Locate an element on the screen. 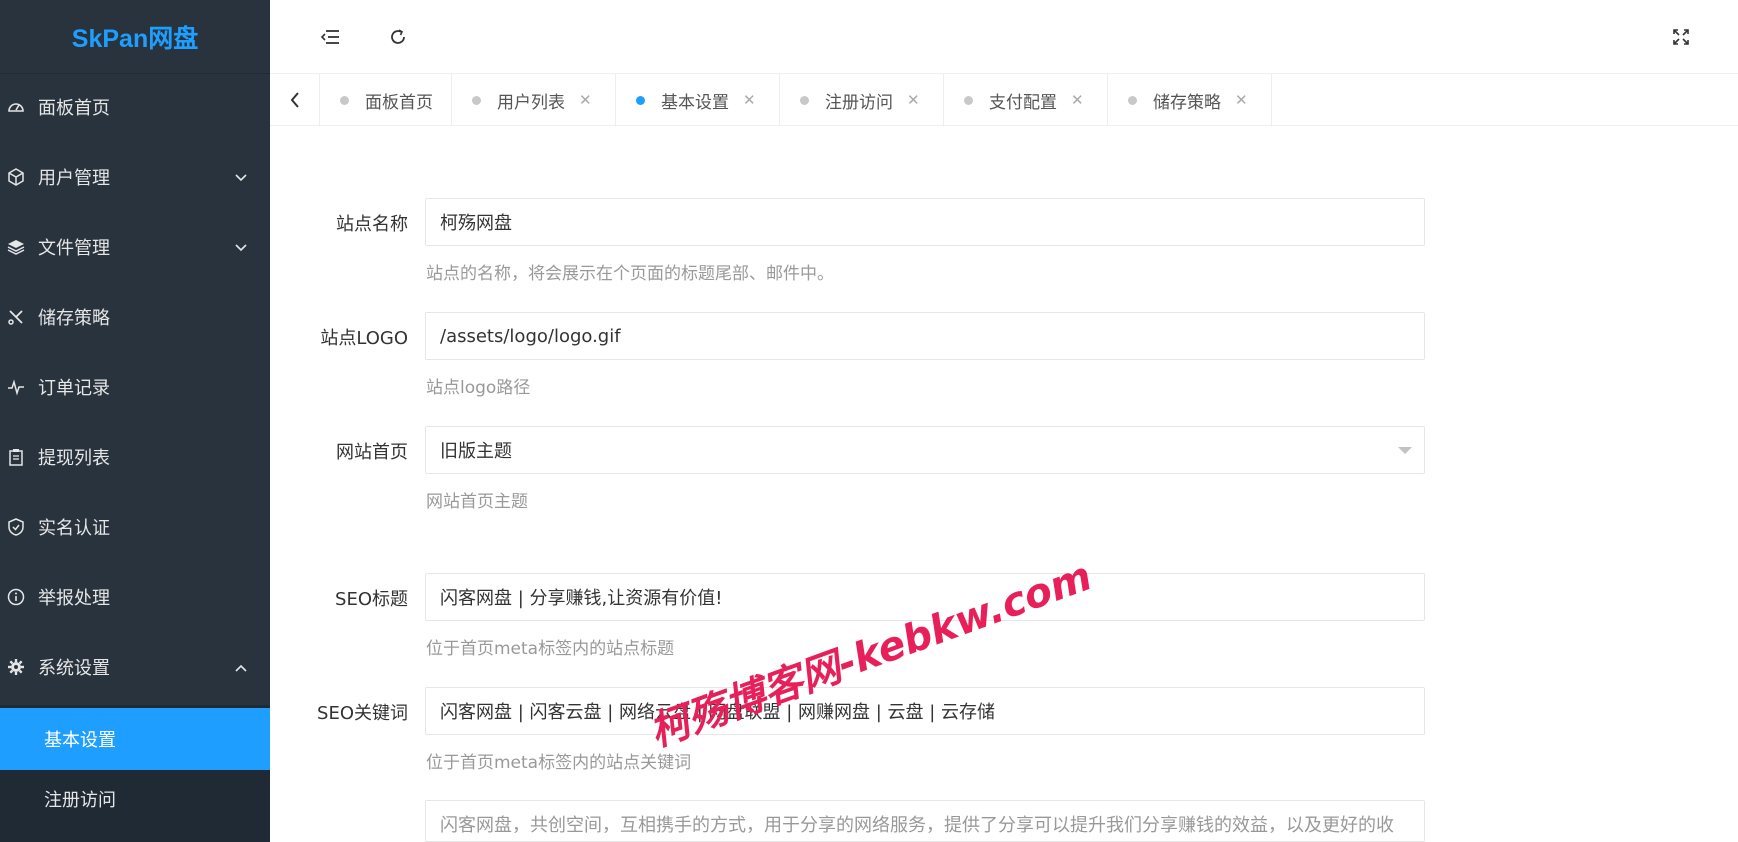  gear-icon is located at coordinates (16, 667).